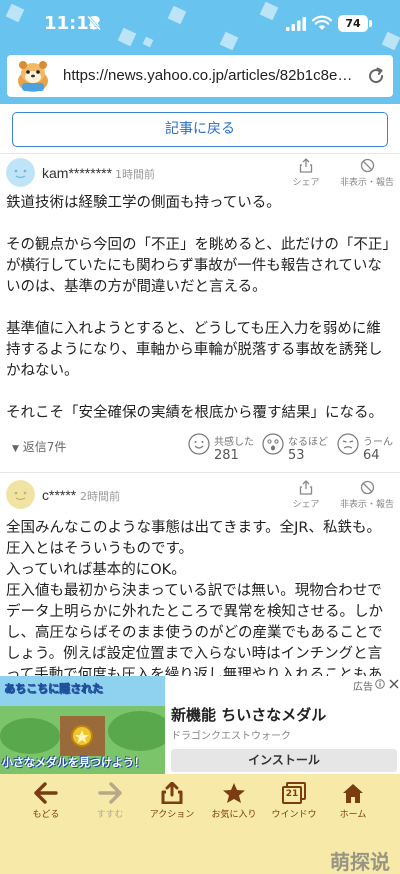  Describe the element at coordinates (46, 815) in the screenshot. I see `toolbar-label: もどる` at that location.